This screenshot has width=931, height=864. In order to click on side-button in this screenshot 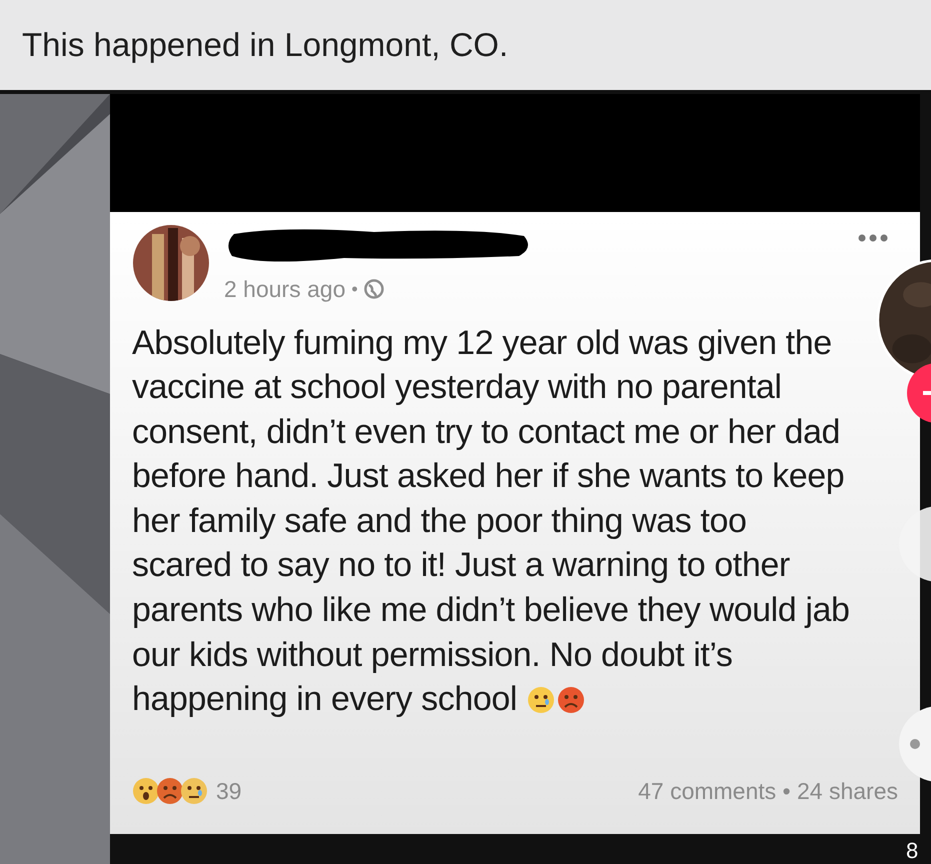, I will do `click(914, 744)`.